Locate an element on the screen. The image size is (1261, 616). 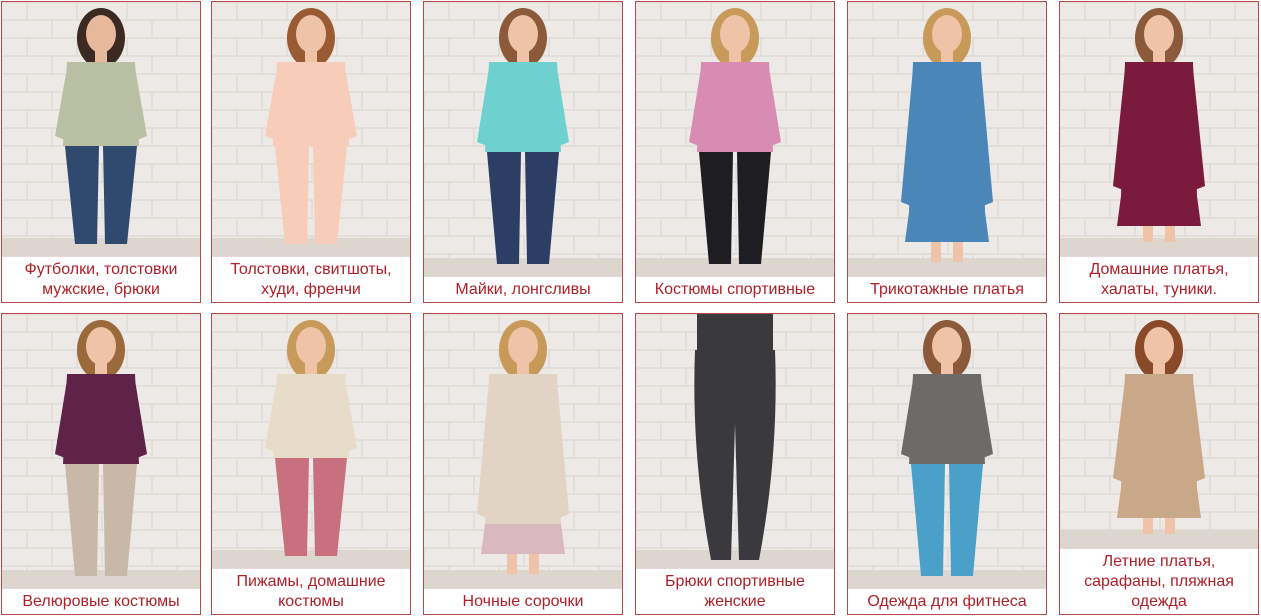
category-caption: Брюки спортивные женские is located at coordinates (735, 591).